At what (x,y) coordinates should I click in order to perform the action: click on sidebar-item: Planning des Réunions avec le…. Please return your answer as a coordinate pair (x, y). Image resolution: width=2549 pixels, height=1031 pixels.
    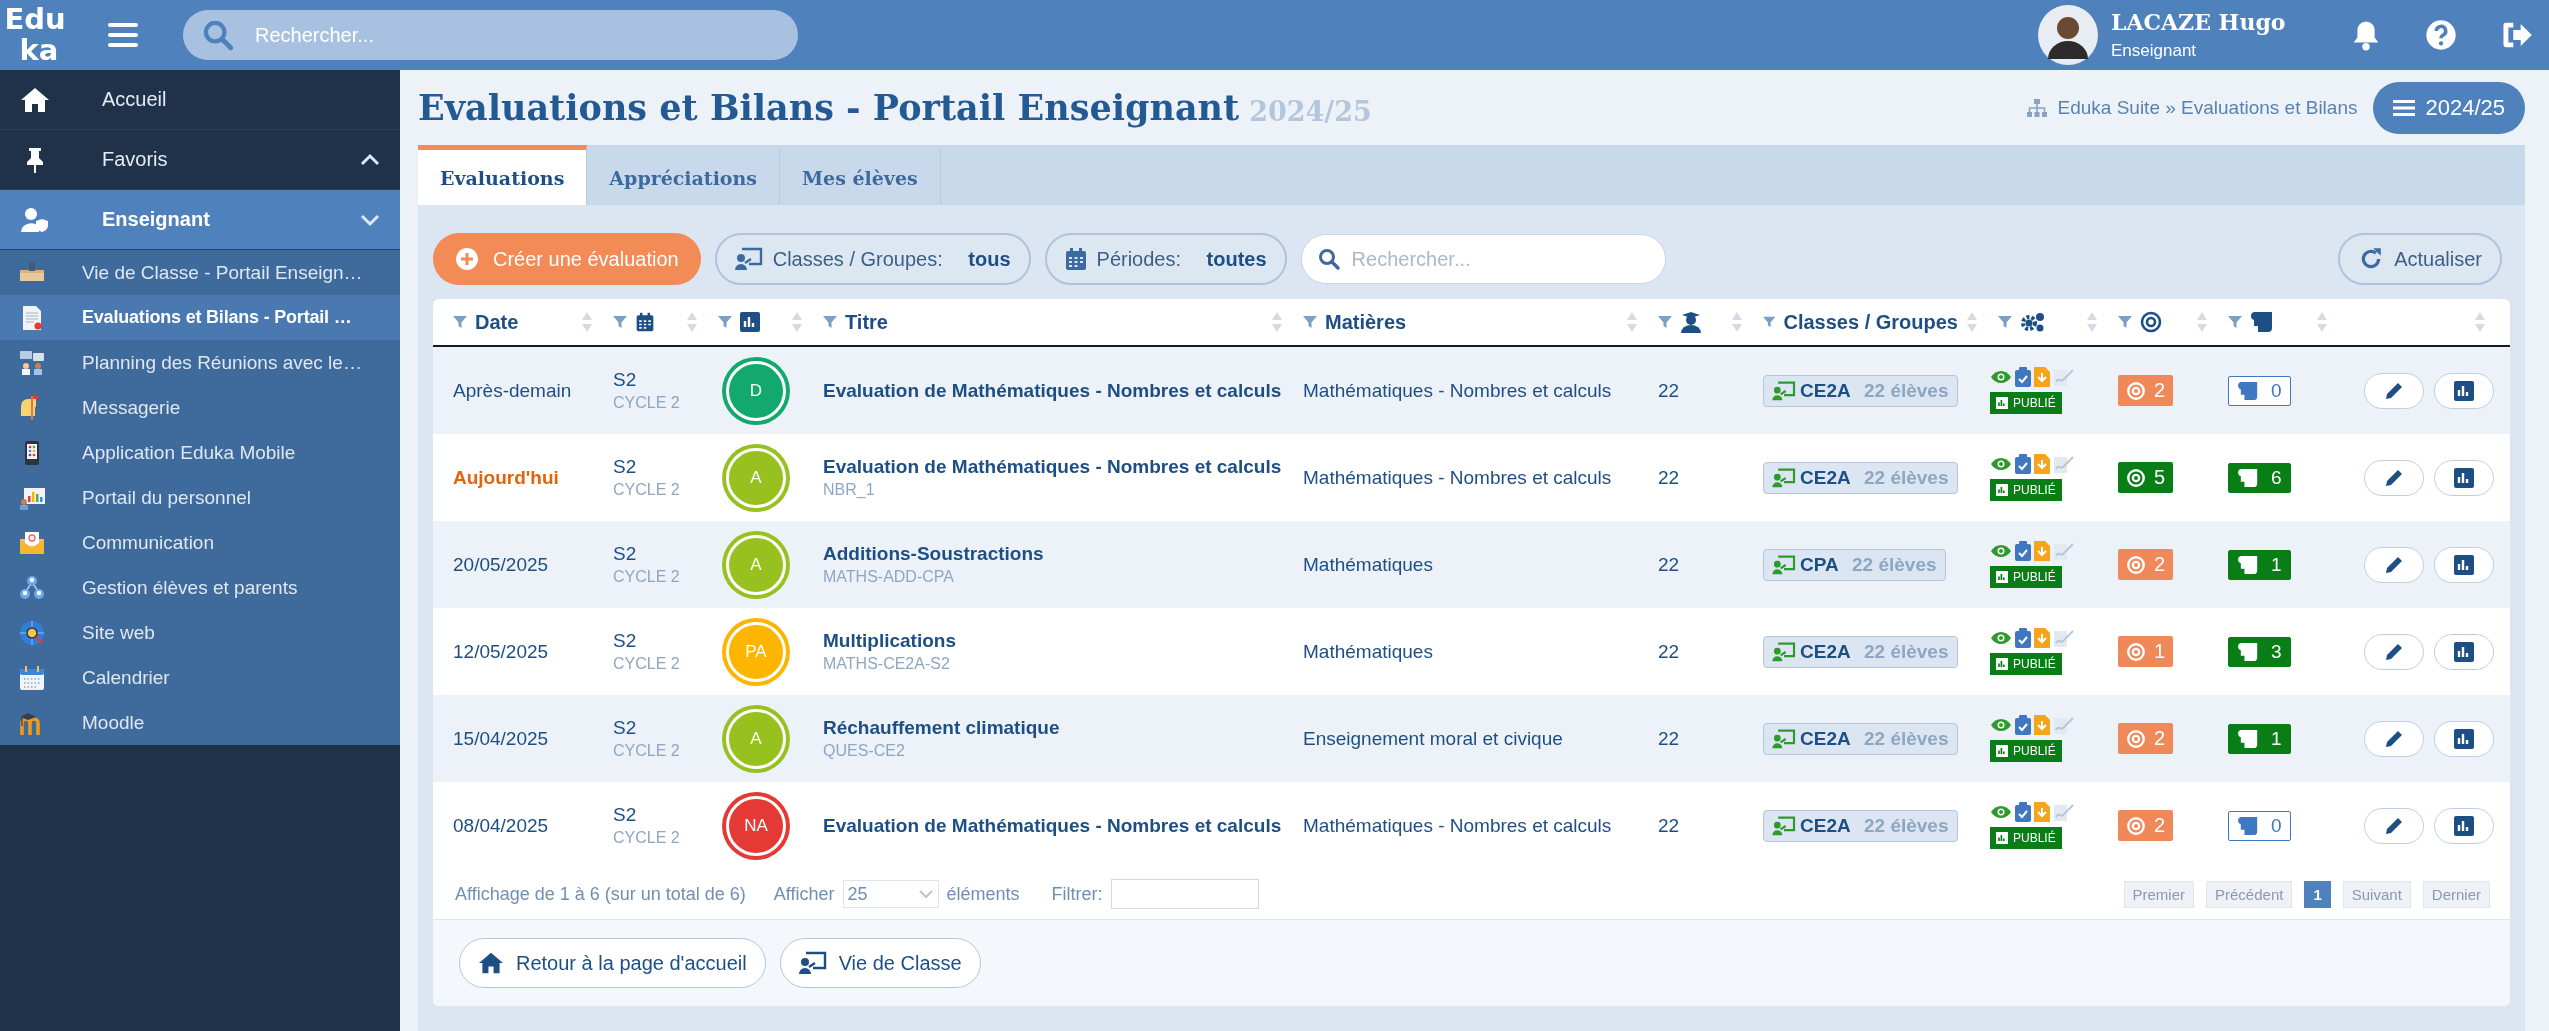
    Looking at the image, I should click on (200, 362).